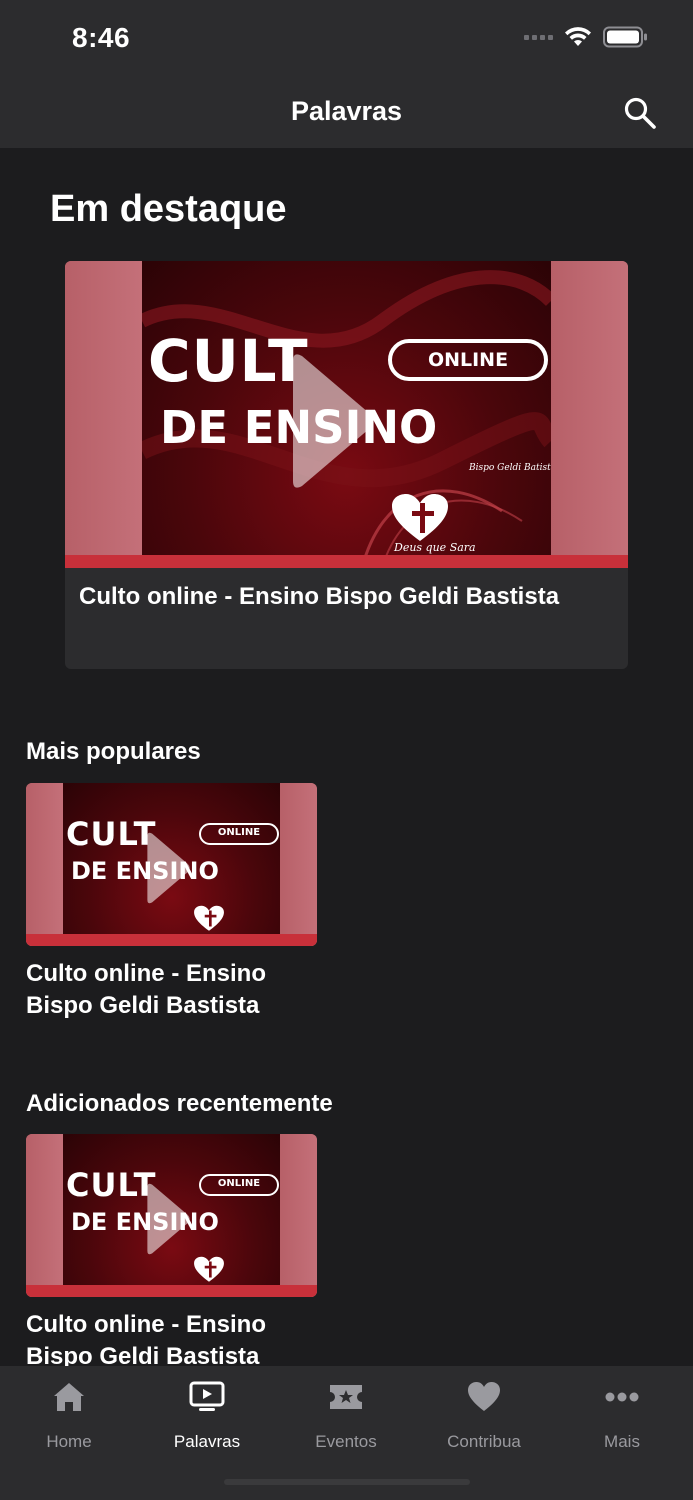  I want to click on tab-label: Mais, so click(622, 1441).